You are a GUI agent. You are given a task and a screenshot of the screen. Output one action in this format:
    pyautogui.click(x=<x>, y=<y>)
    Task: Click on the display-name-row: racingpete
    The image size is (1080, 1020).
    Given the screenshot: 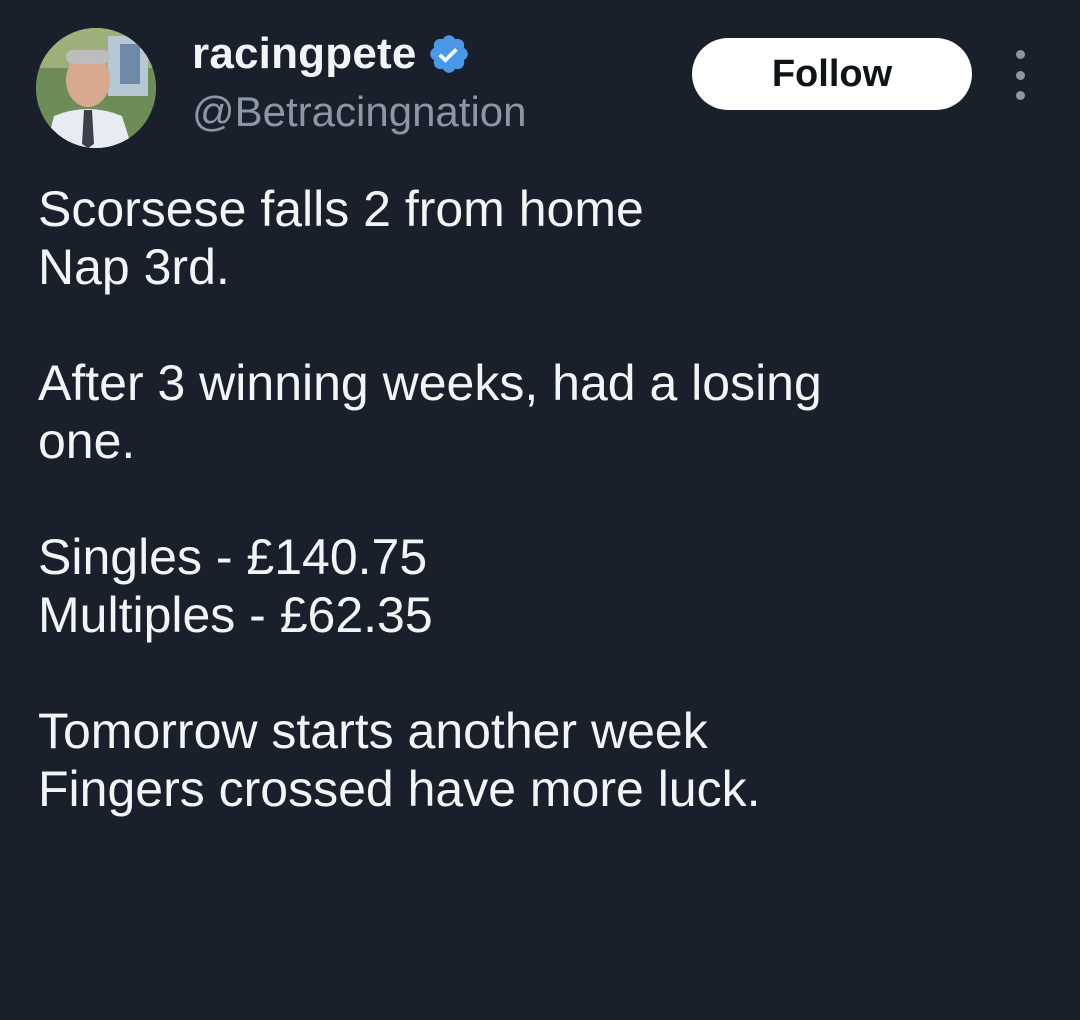 What is the action you would take?
    pyautogui.click(x=331, y=54)
    